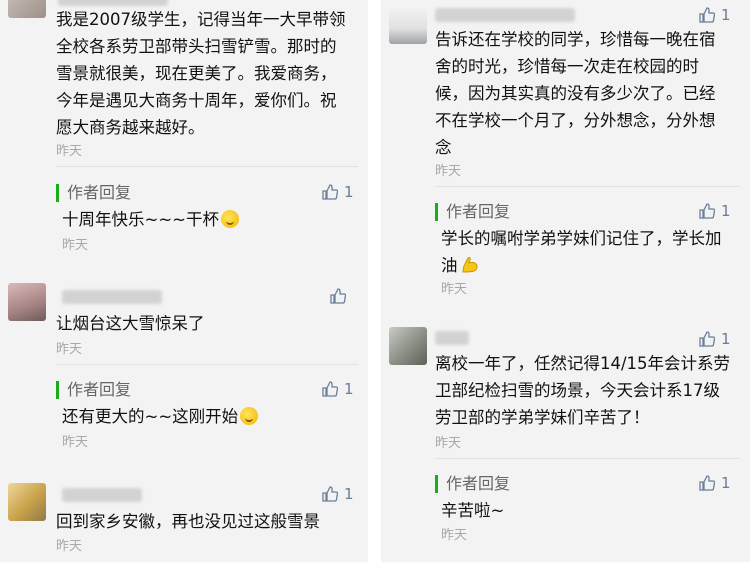  What do you see at coordinates (150, 416) in the screenshot?
I see `reply-text-content: 还有更大的~~这刚开始` at bounding box center [150, 416].